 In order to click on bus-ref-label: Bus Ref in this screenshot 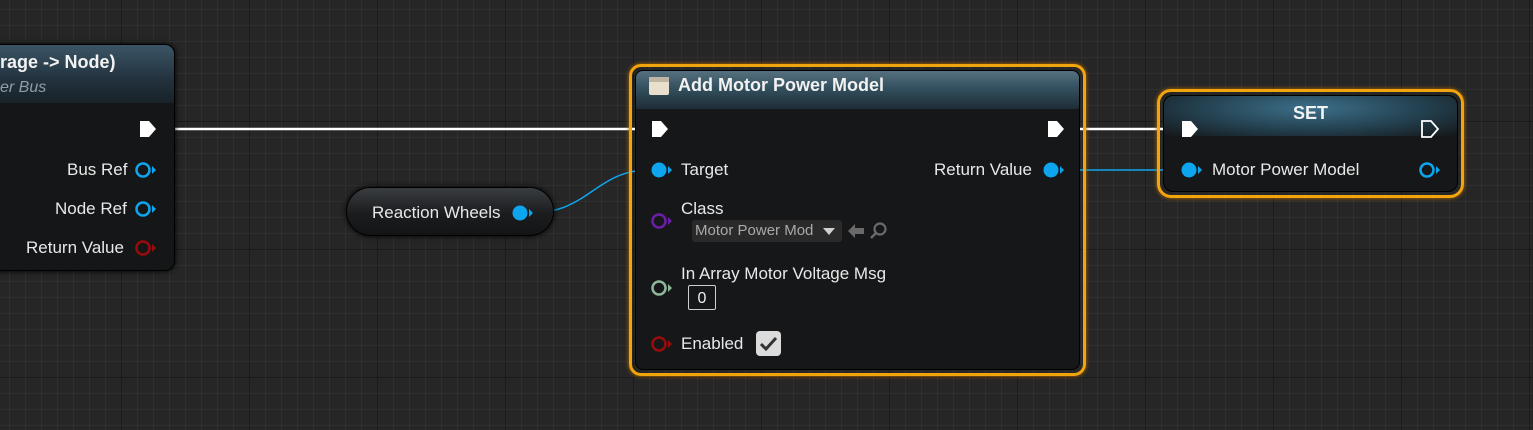, I will do `click(97, 169)`.